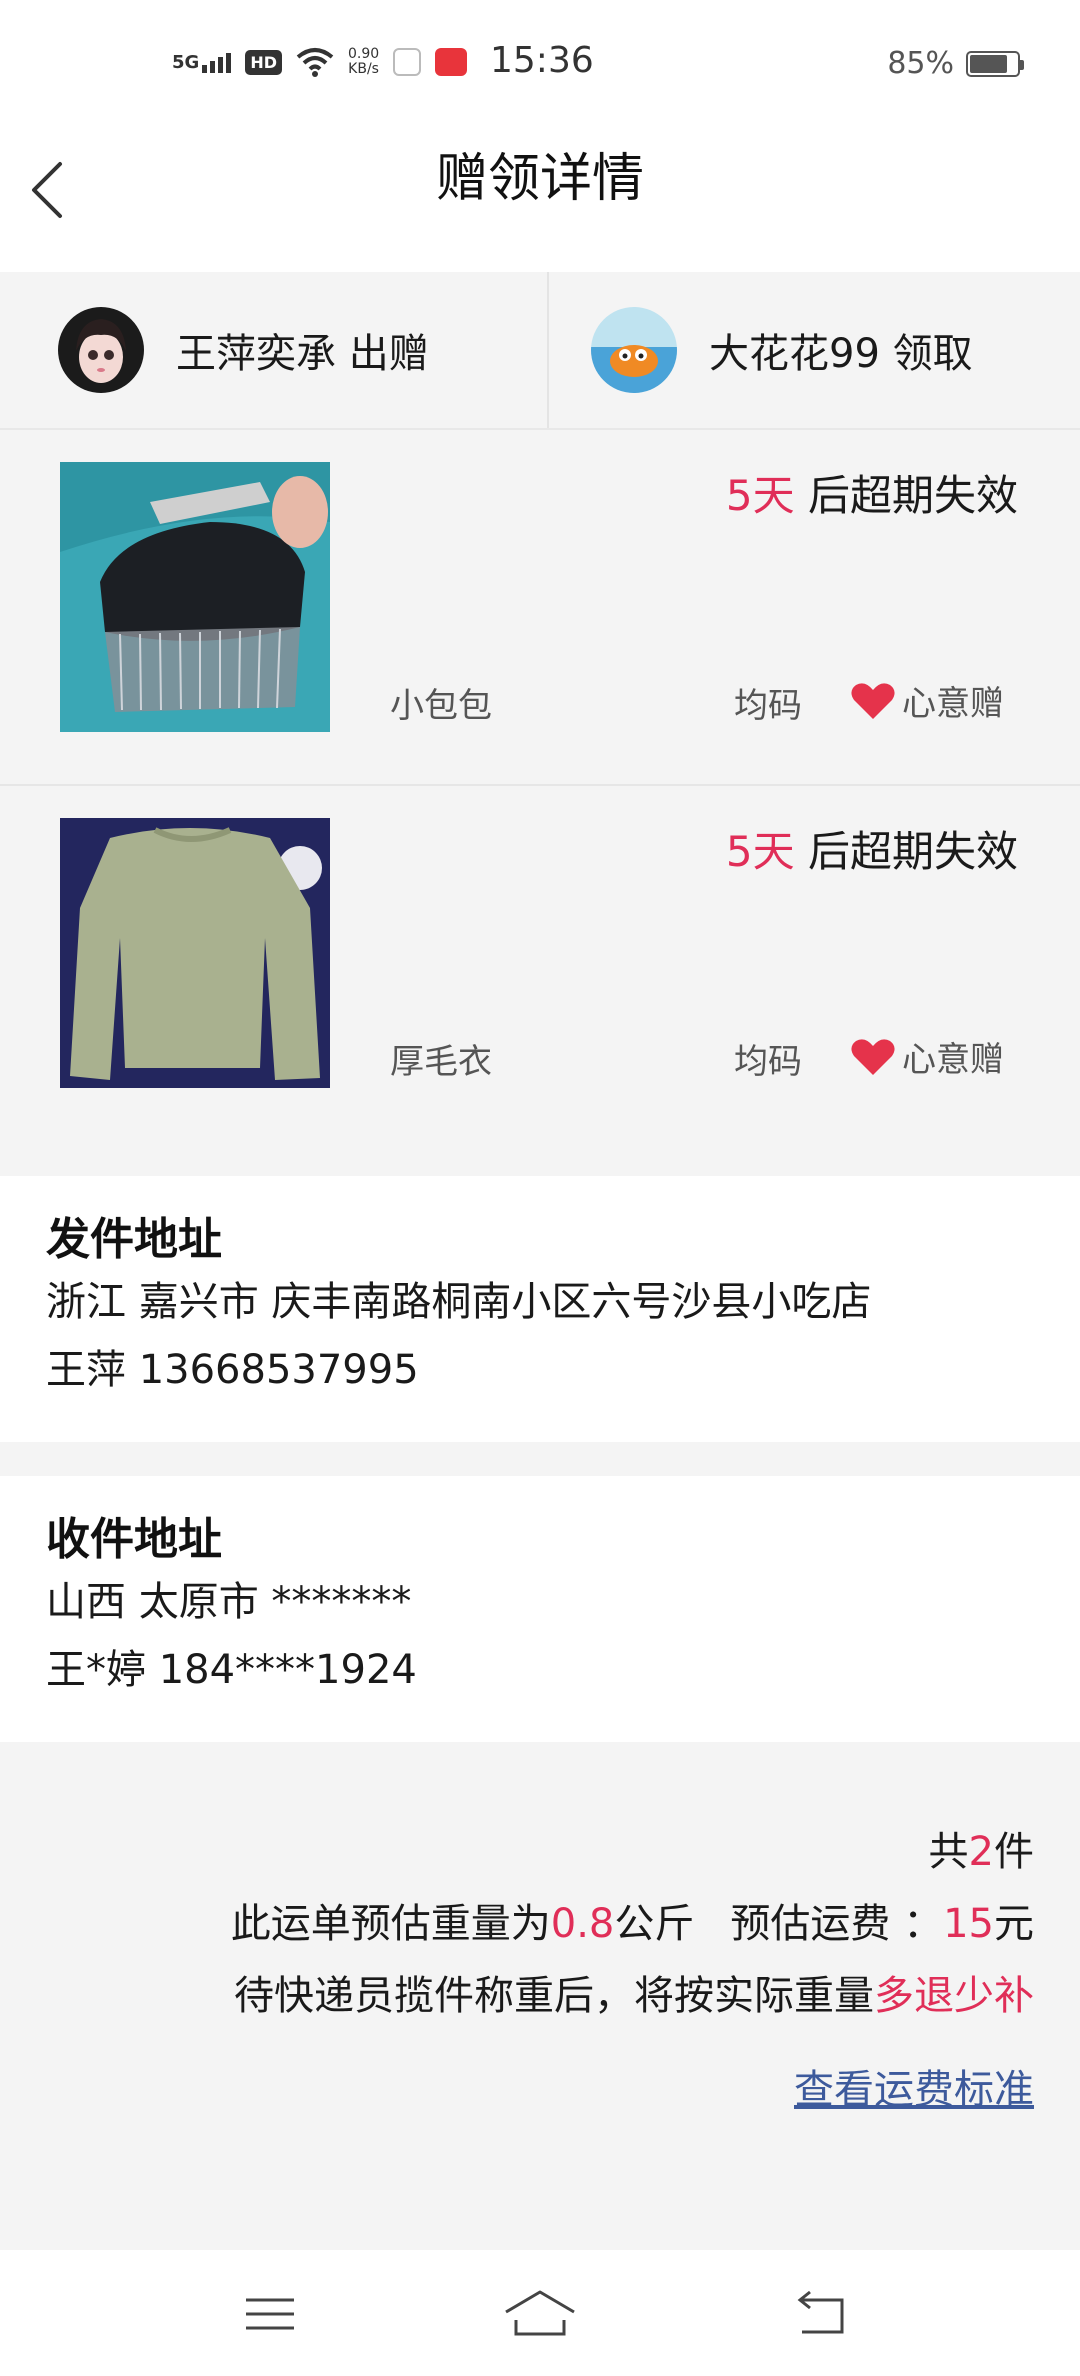  What do you see at coordinates (315, 62) in the screenshot?
I see `wifi-icon` at bounding box center [315, 62].